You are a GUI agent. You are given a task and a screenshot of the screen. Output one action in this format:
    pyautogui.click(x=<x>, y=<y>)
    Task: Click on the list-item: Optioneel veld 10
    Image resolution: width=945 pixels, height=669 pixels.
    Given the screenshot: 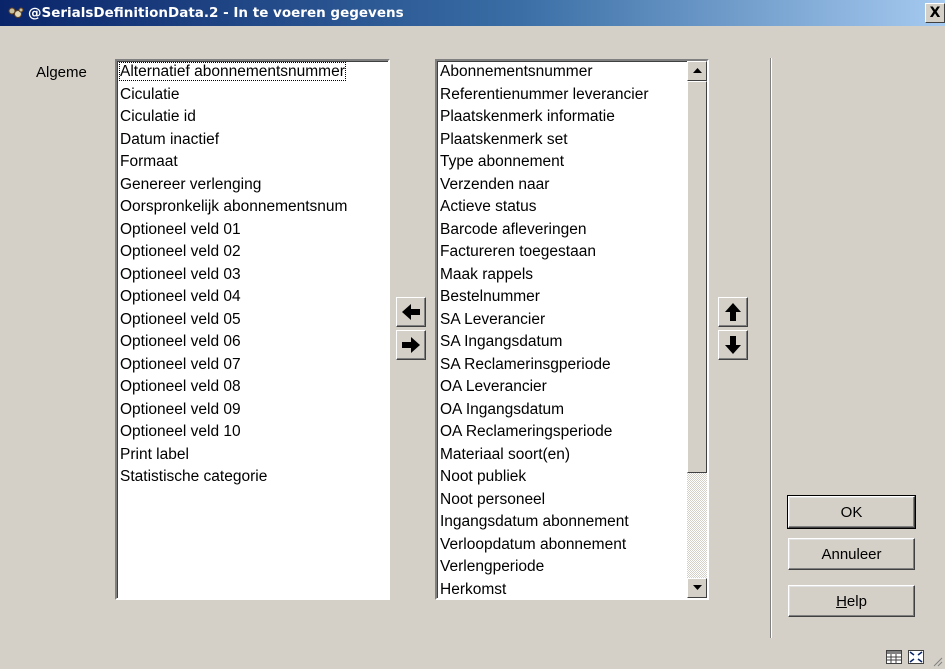 What is the action you would take?
    pyautogui.click(x=252, y=432)
    